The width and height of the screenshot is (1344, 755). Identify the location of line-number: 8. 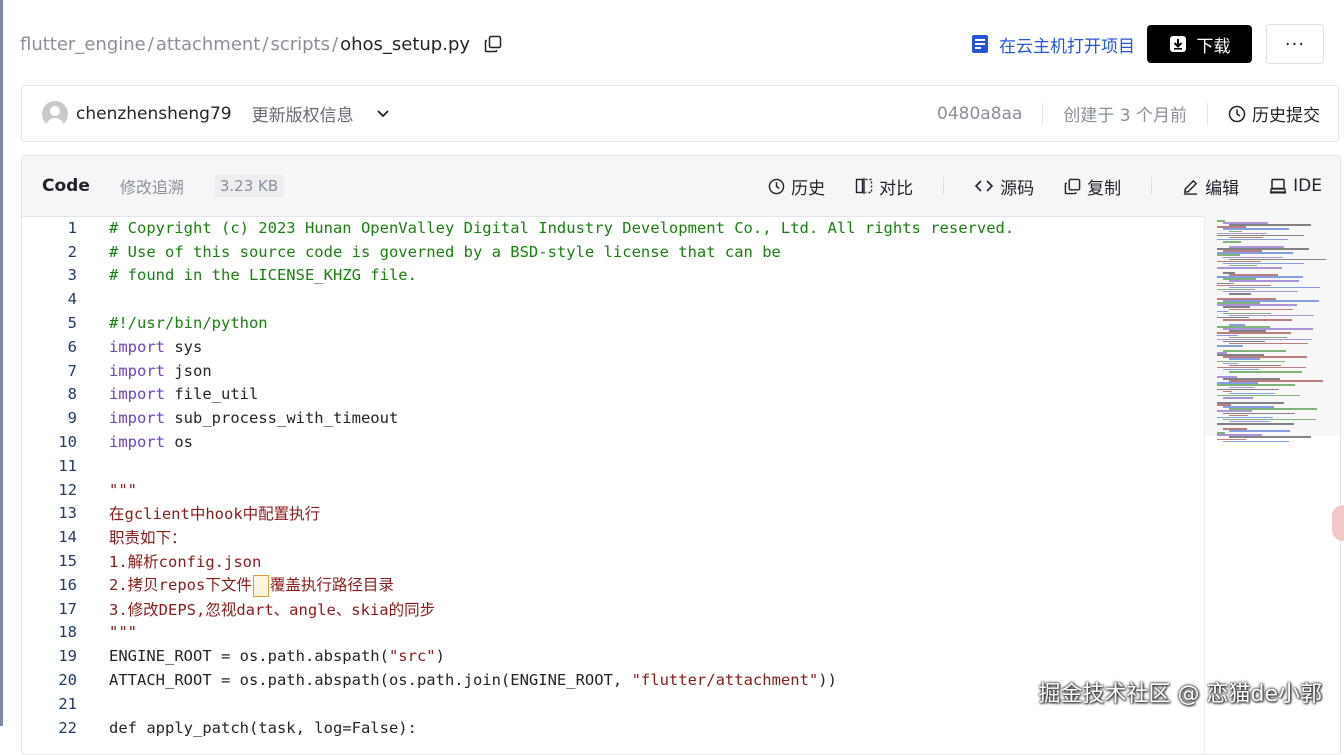
(49, 394).